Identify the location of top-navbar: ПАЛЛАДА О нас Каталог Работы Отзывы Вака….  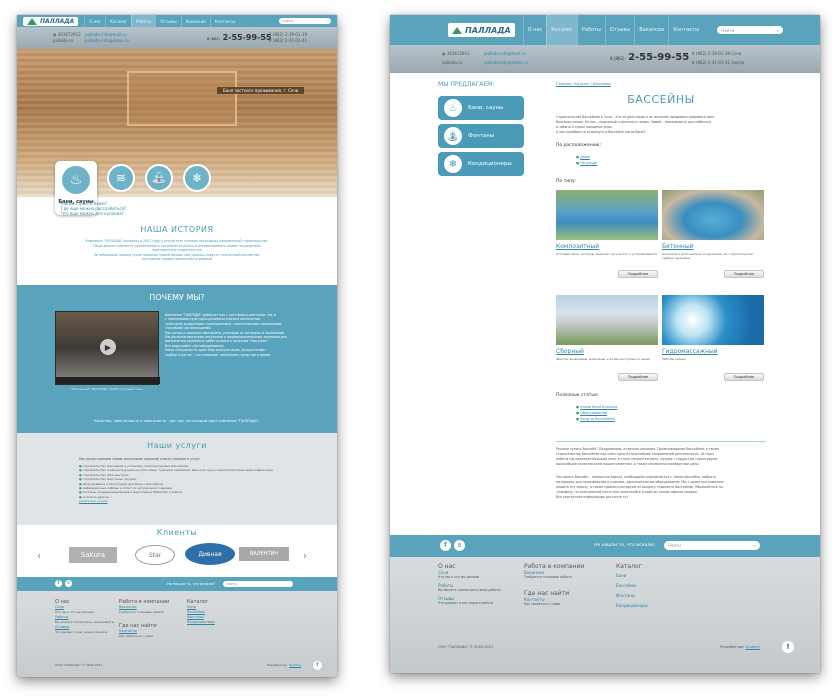
(605, 30).